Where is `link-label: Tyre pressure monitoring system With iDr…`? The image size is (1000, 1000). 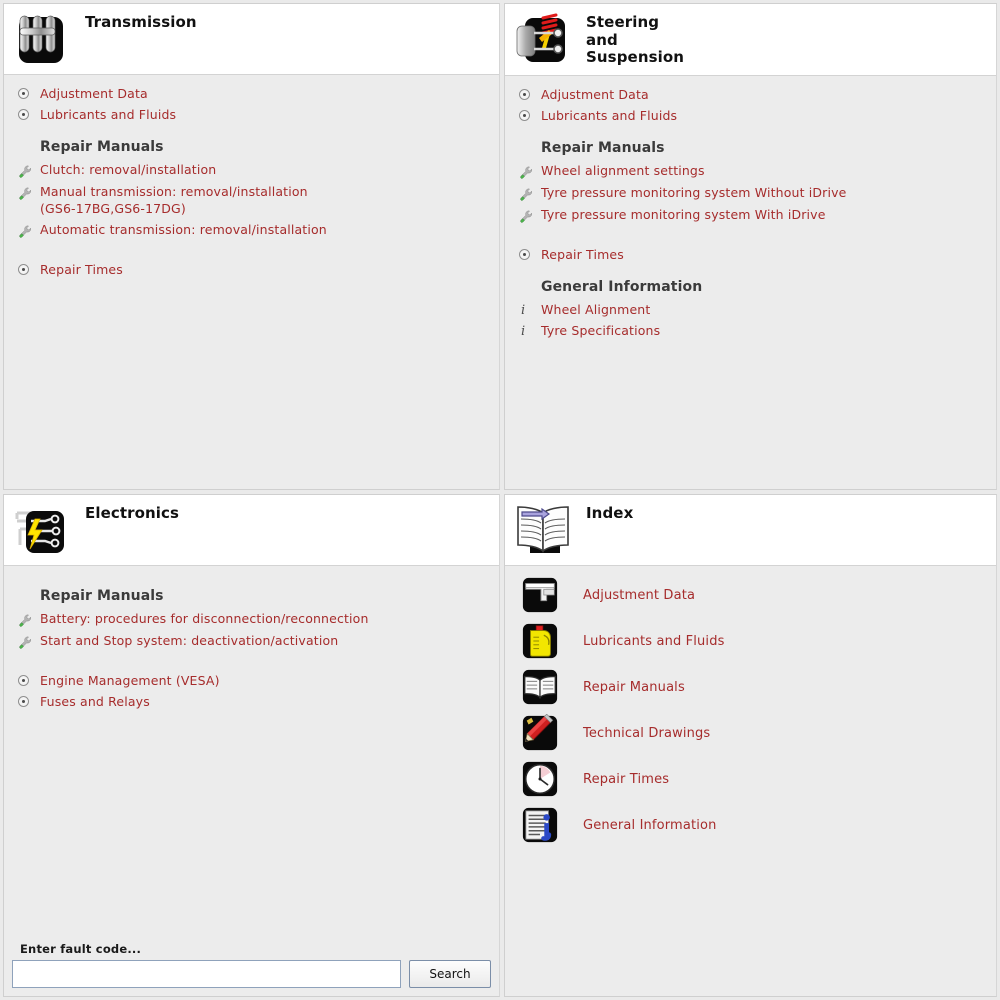 link-label: Tyre pressure monitoring system With iDr… is located at coordinates (683, 214).